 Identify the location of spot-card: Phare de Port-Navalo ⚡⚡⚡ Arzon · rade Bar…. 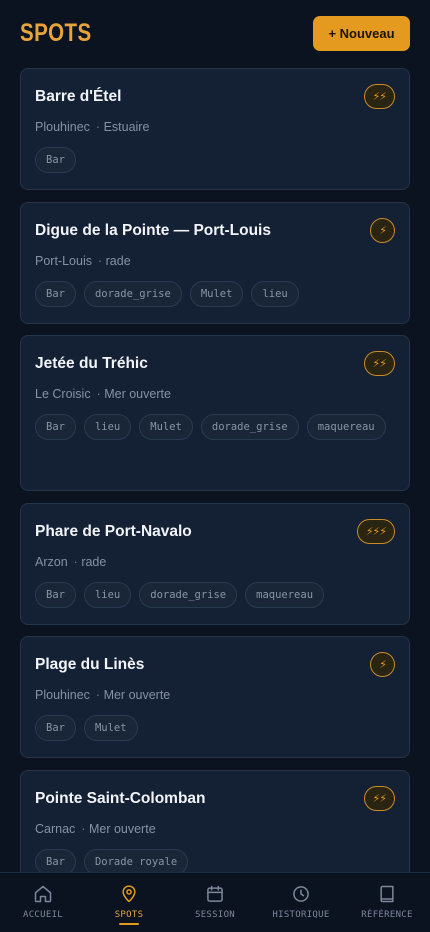
(215, 564).